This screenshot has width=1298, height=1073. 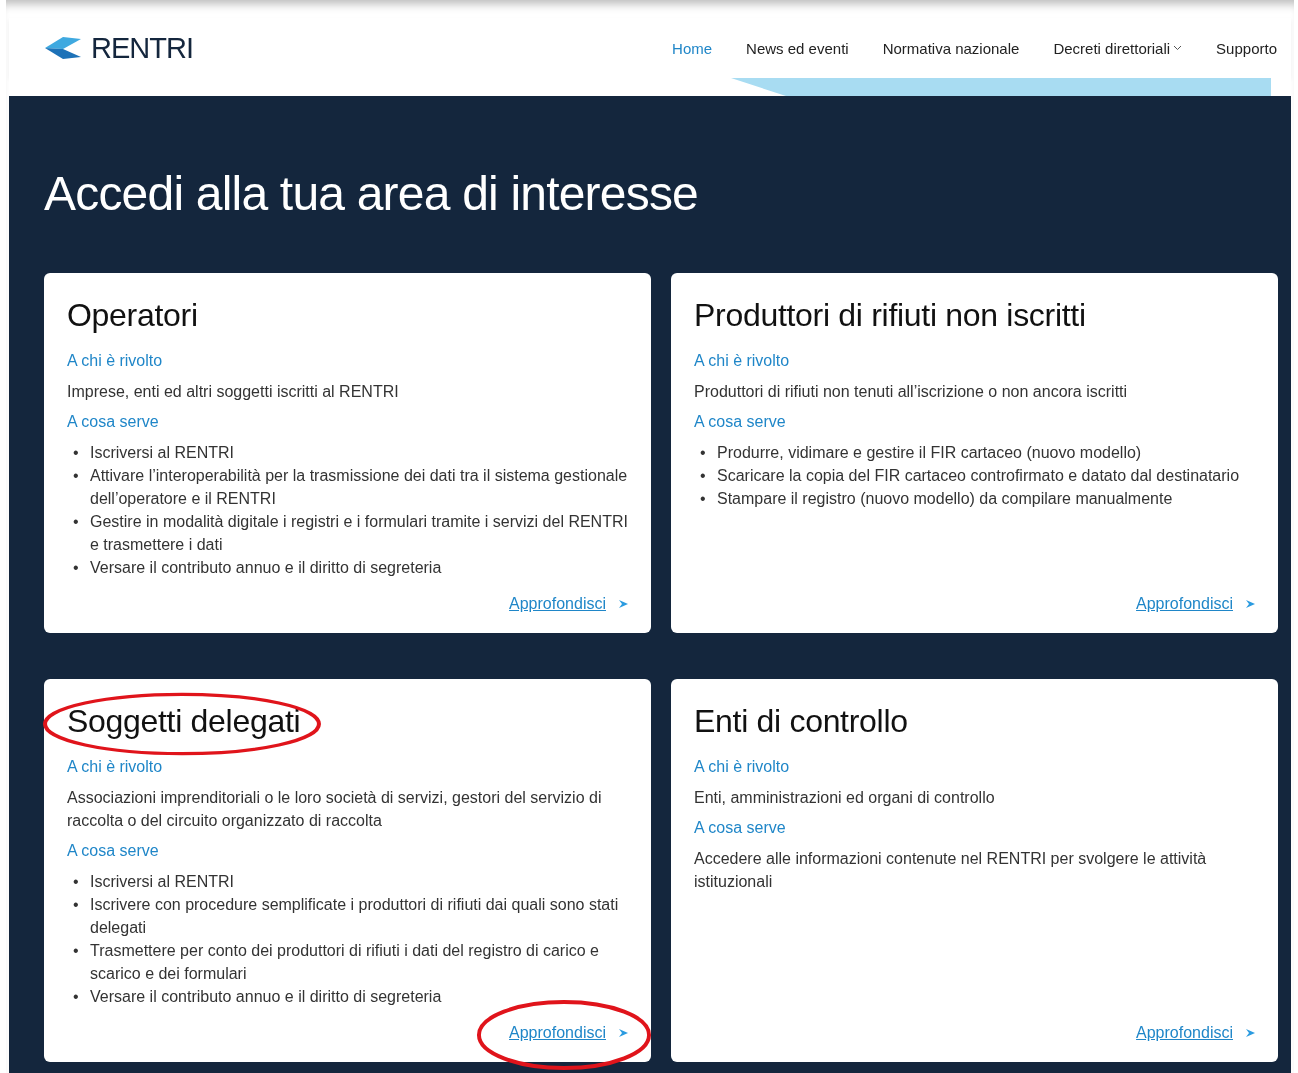 What do you see at coordinates (801, 721) in the screenshot?
I see `card-title: Enti di controllo` at bounding box center [801, 721].